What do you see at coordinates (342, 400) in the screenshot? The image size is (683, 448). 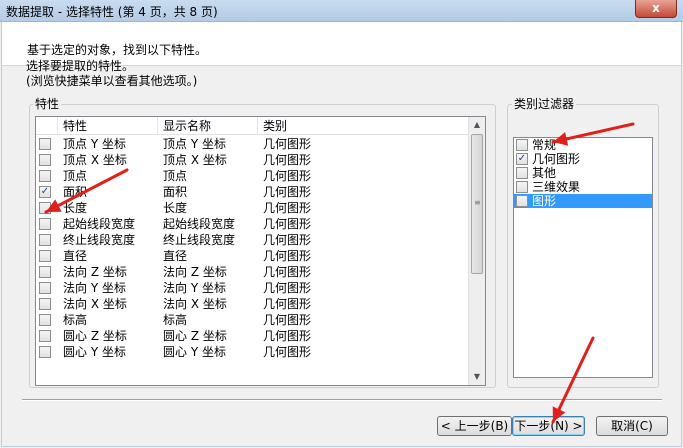 I see `divider` at bounding box center [342, 400].